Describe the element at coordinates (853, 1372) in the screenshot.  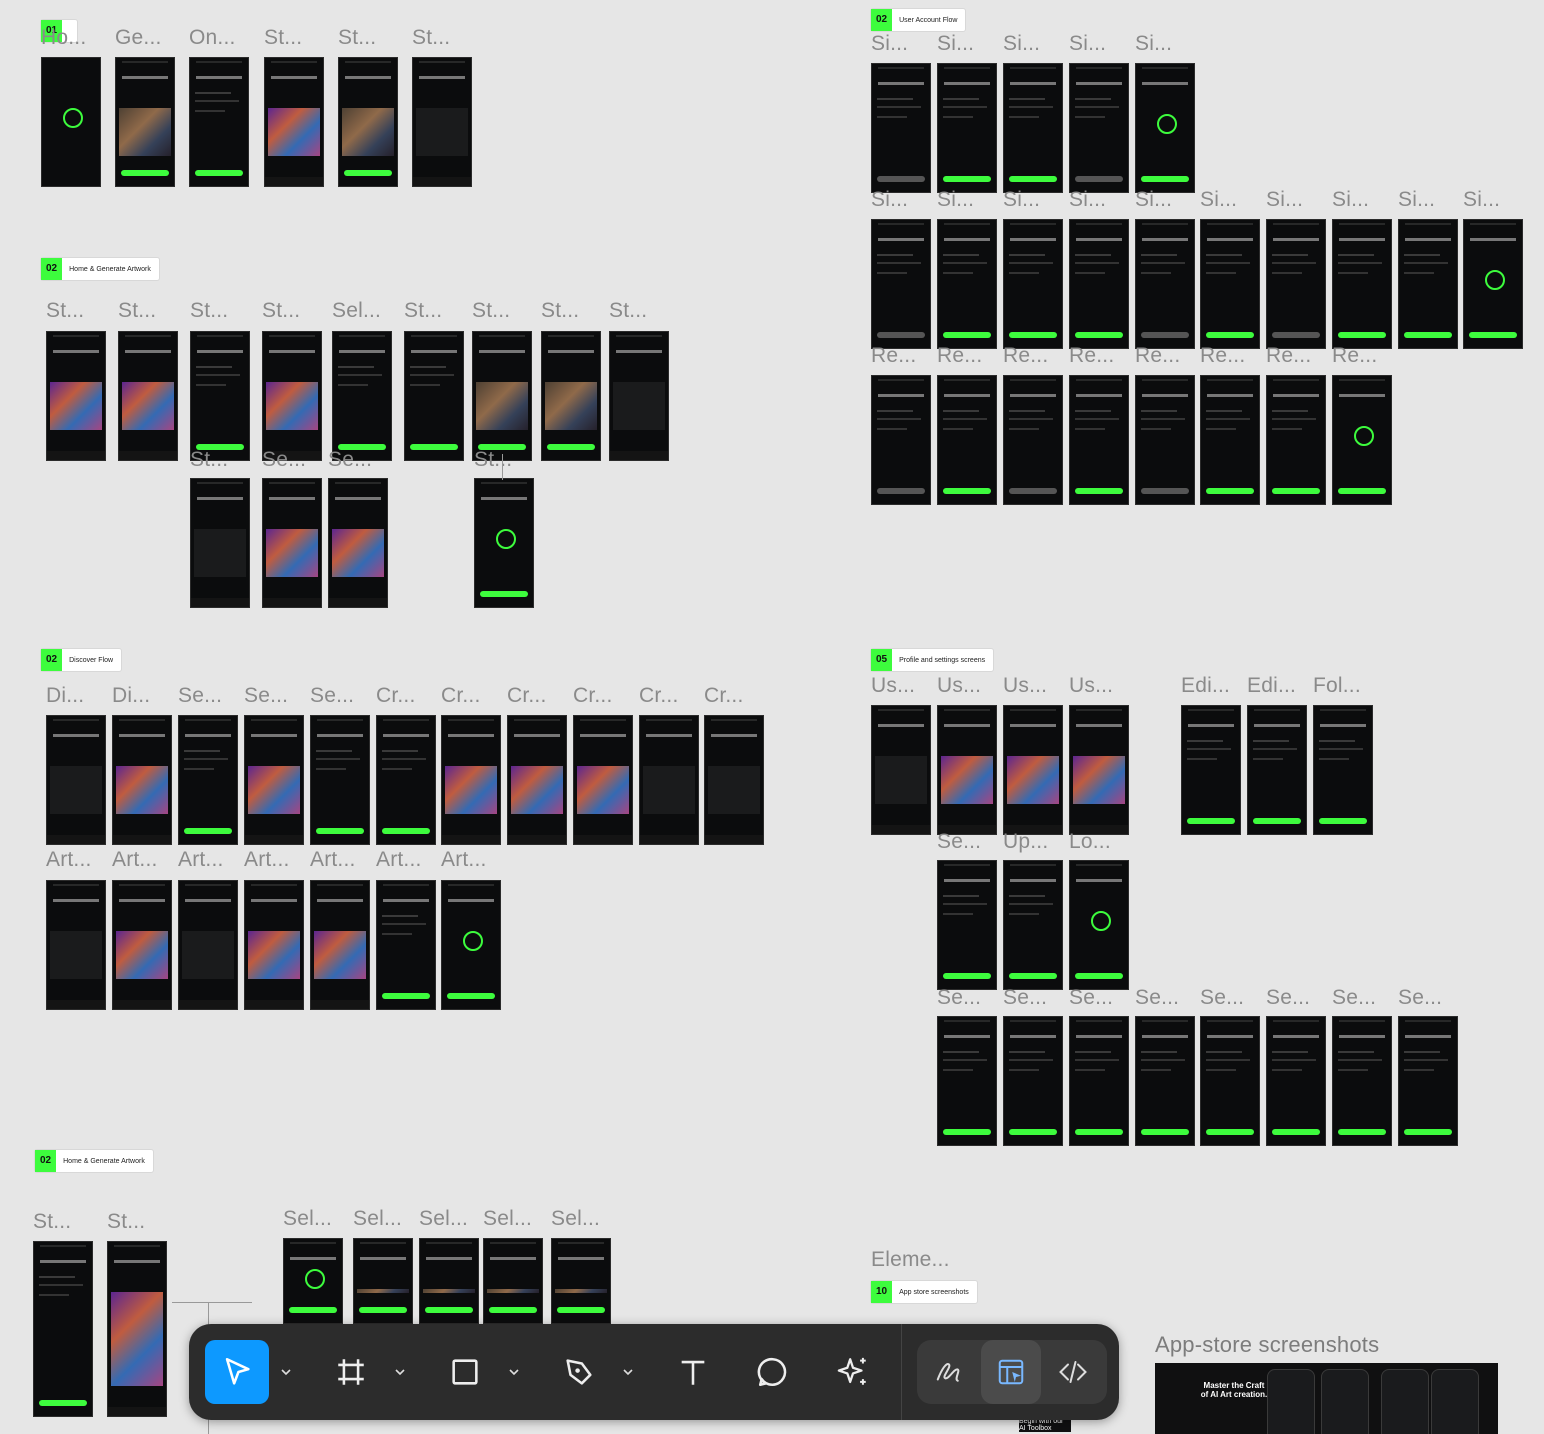
I see `ai-tool-button` at that location.